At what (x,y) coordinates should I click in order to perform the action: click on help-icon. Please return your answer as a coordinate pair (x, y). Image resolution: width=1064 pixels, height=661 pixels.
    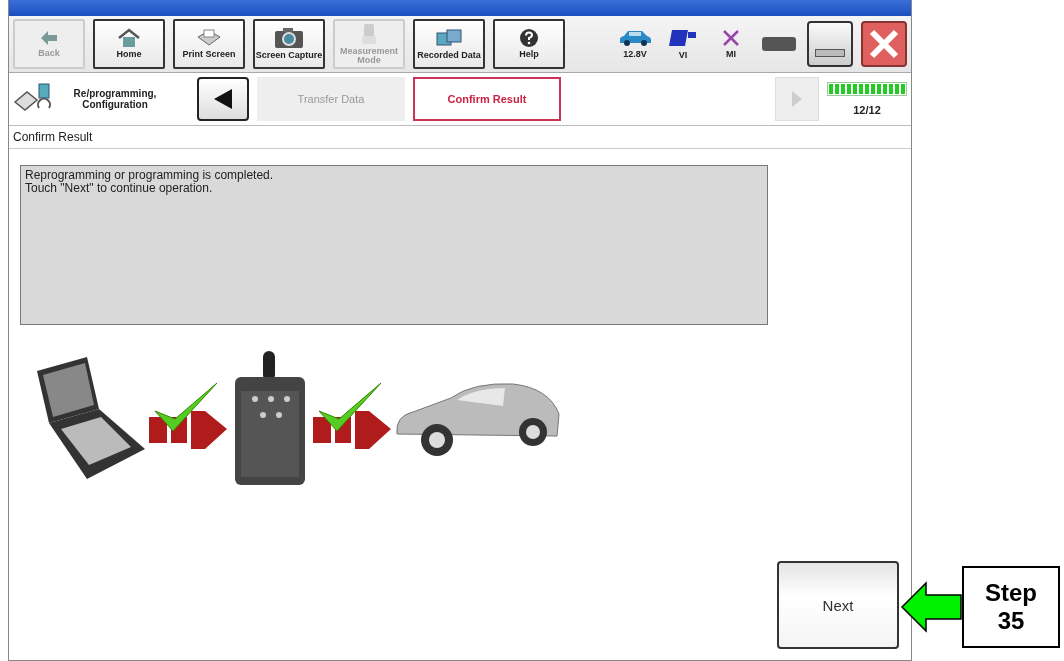
    Looking at the image, I should click on (529, 38).